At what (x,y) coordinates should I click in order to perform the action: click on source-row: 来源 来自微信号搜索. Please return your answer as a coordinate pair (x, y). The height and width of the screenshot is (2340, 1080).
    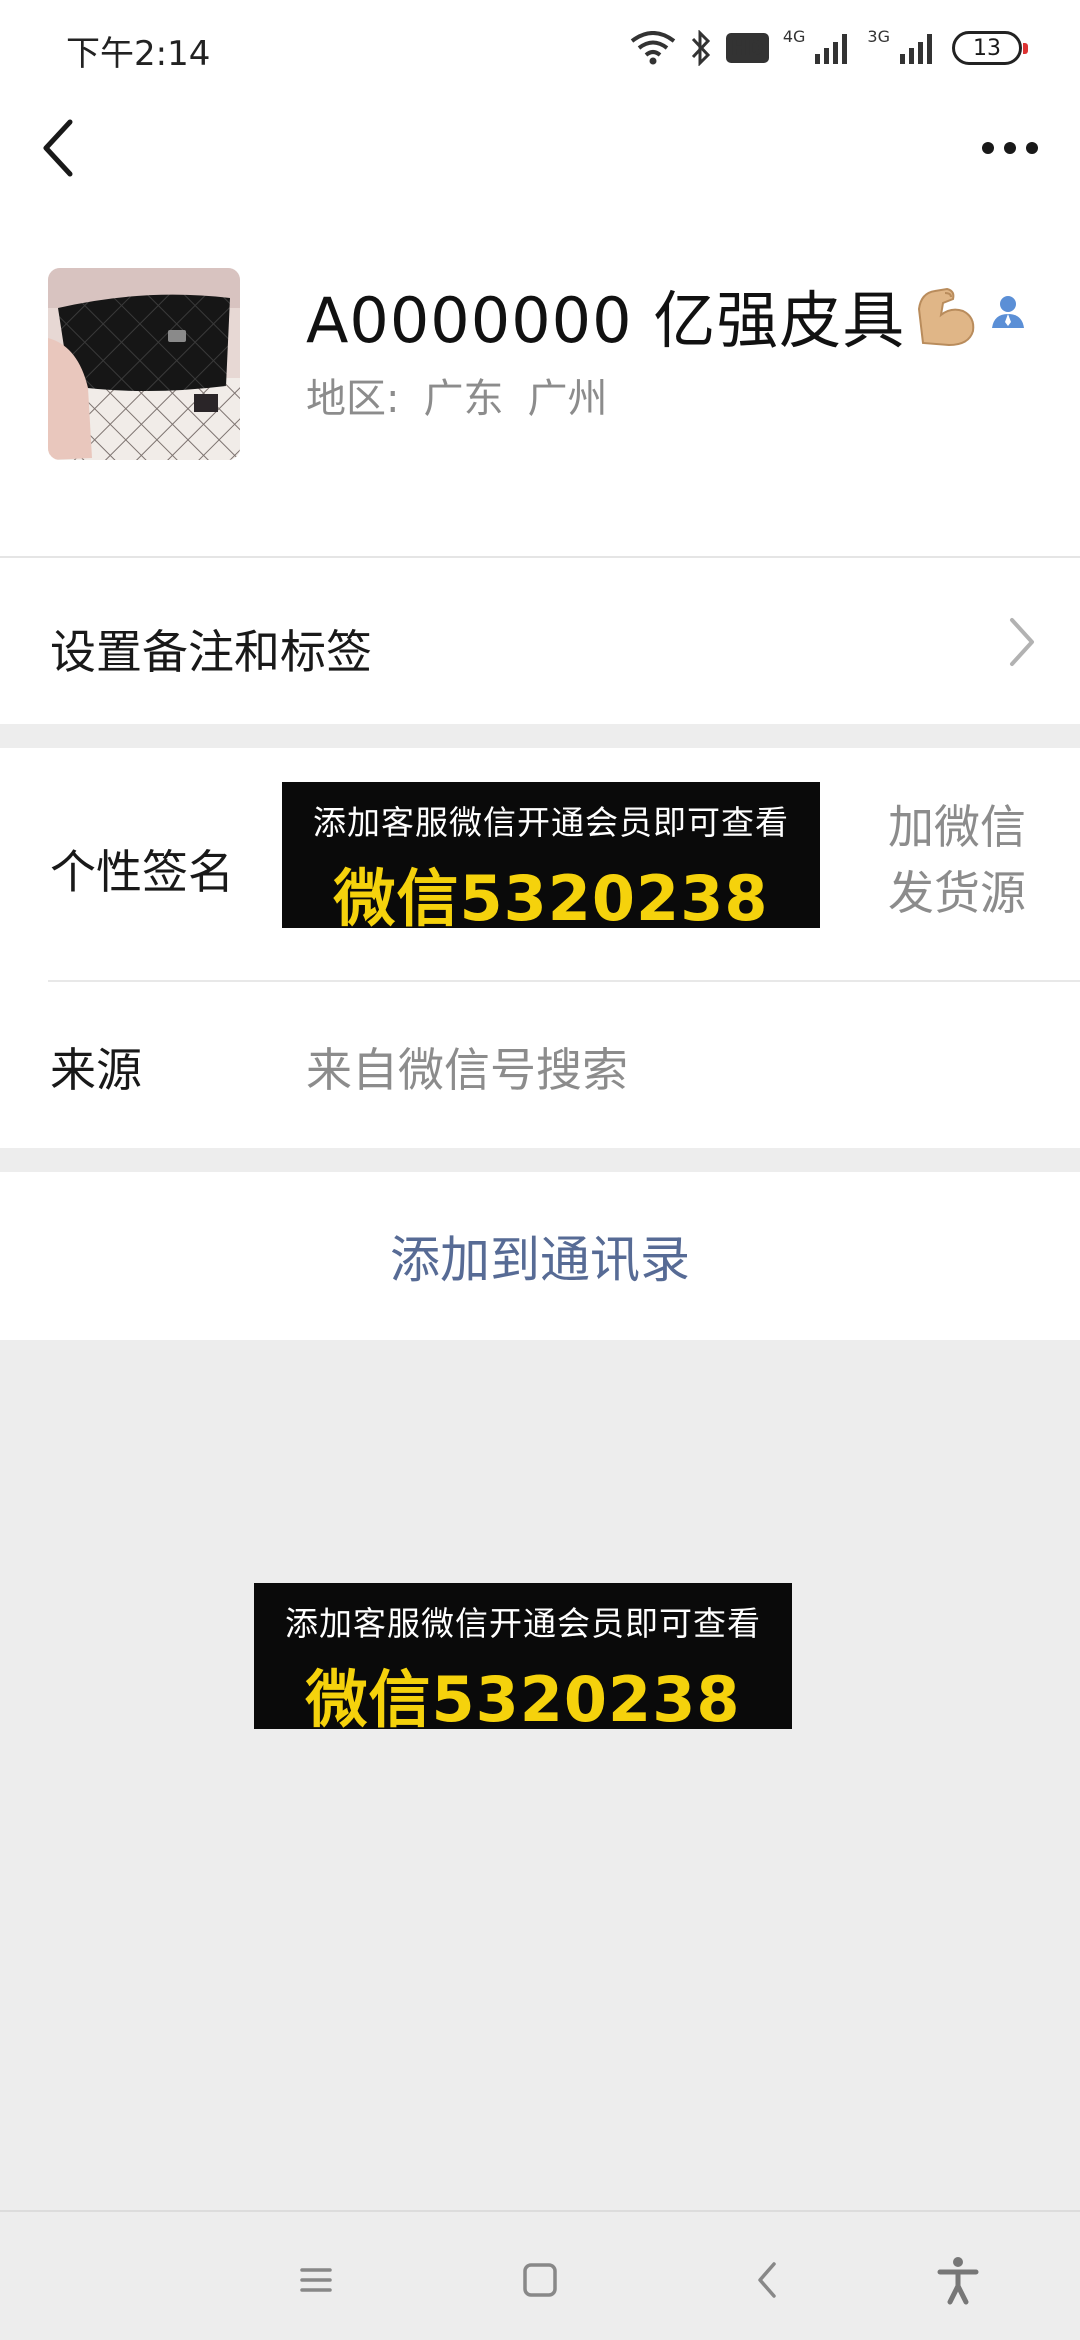
    Looking at the image, I should click on (540, 1065).